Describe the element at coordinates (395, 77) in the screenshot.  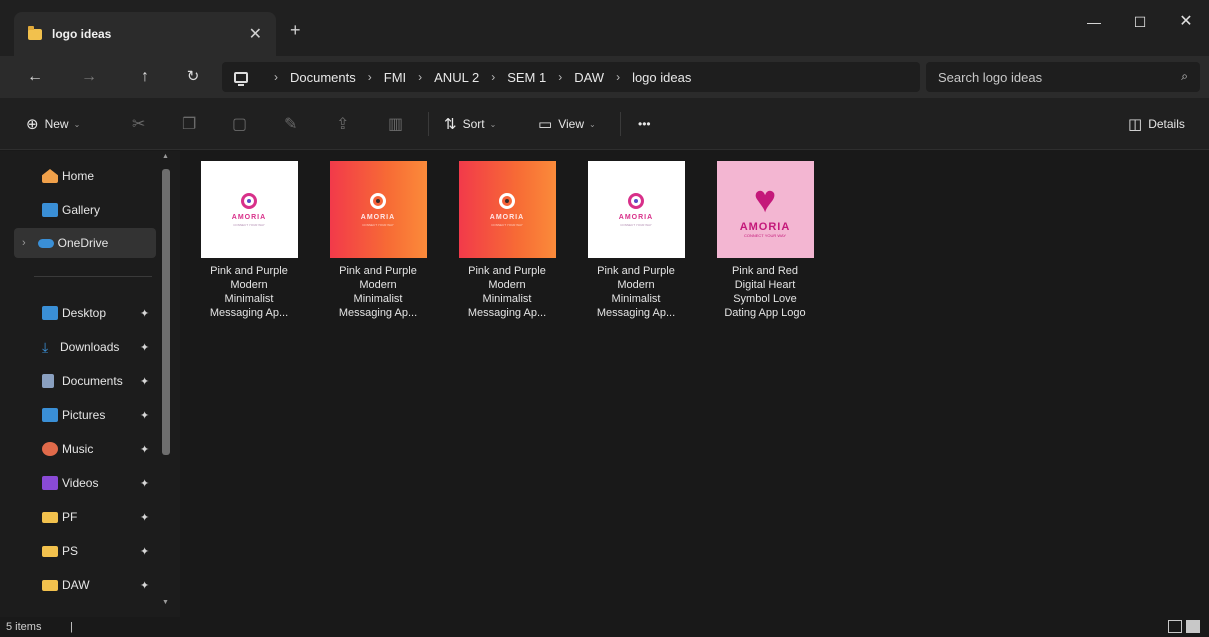
I see `breadcrumb-fmi: FMI` at that location.